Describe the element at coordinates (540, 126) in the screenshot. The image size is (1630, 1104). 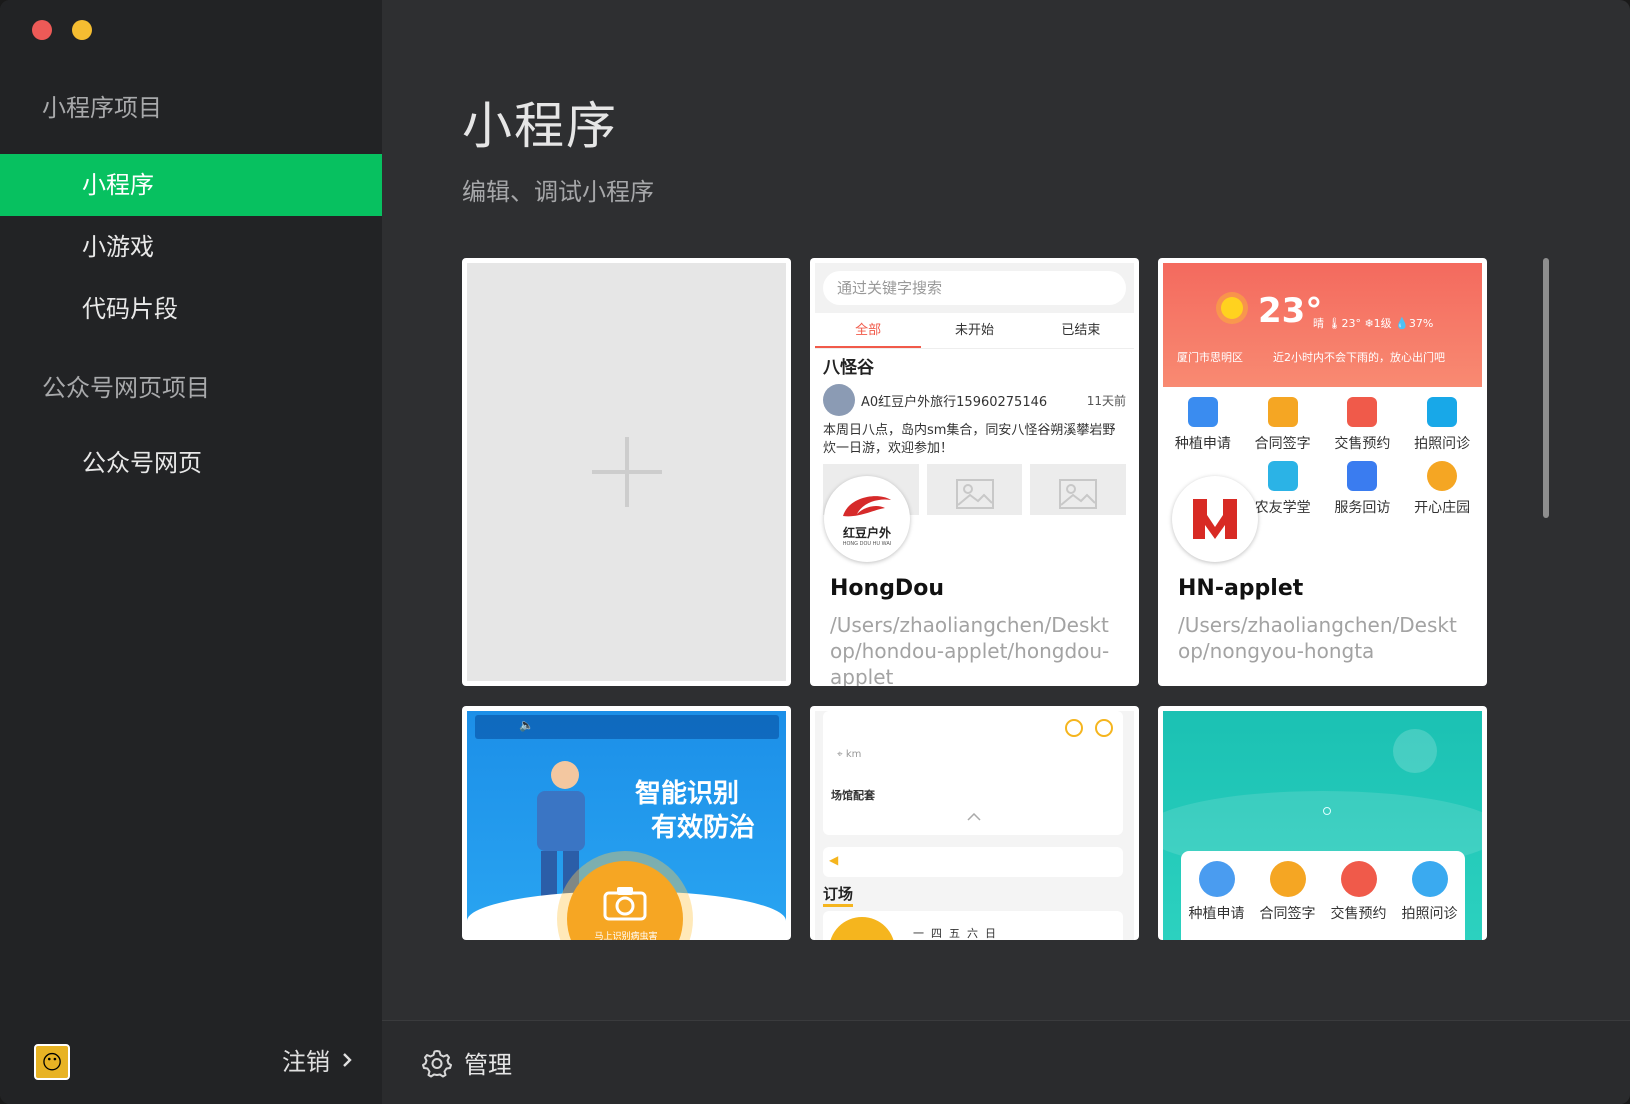
I see `page-title: 小程序` at that location.